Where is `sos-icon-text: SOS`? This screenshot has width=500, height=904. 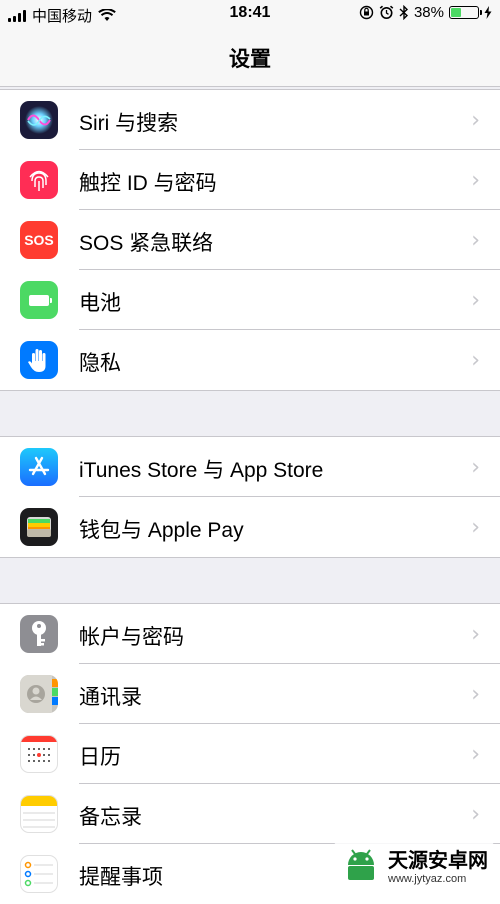
sos-icon-text: SOS is located at coordinates (39, 240).